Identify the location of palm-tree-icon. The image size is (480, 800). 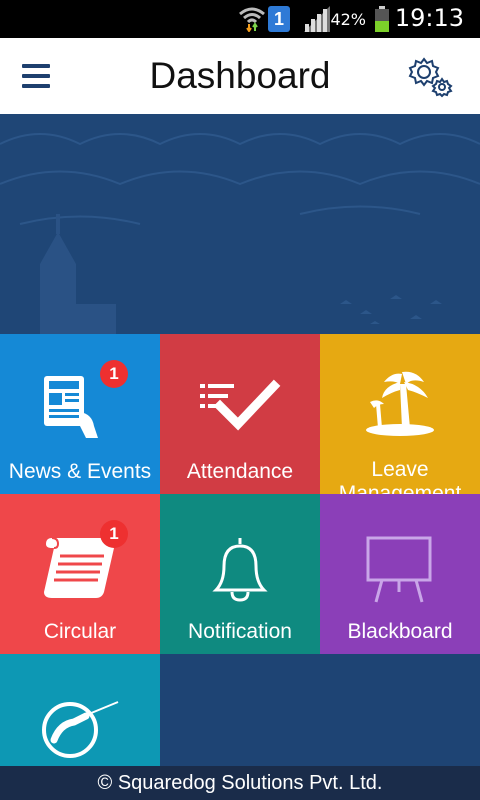
(400, 403).